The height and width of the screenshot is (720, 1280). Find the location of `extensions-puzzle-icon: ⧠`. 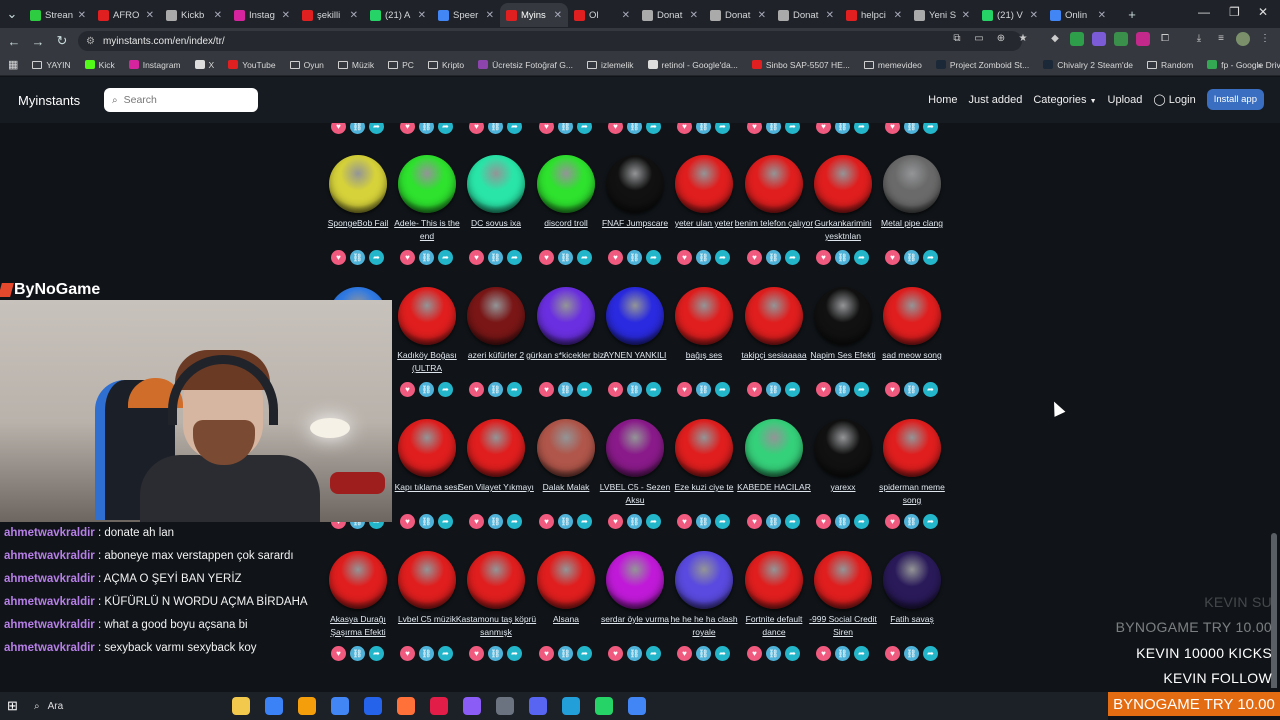

extensions-puzzle-icon: ⧠ is located at coordinates (1165, 39).